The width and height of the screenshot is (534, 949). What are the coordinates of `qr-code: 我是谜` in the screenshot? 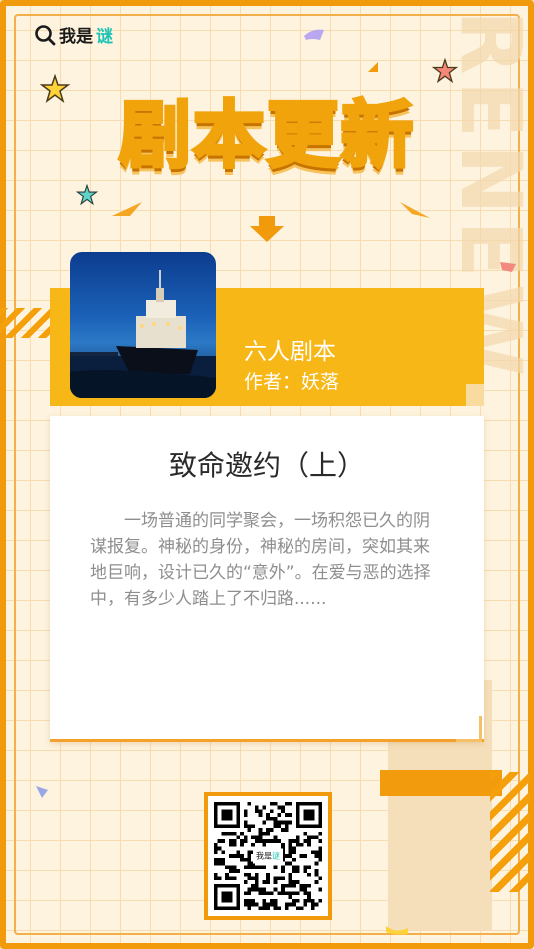 It's located at (268, 856).